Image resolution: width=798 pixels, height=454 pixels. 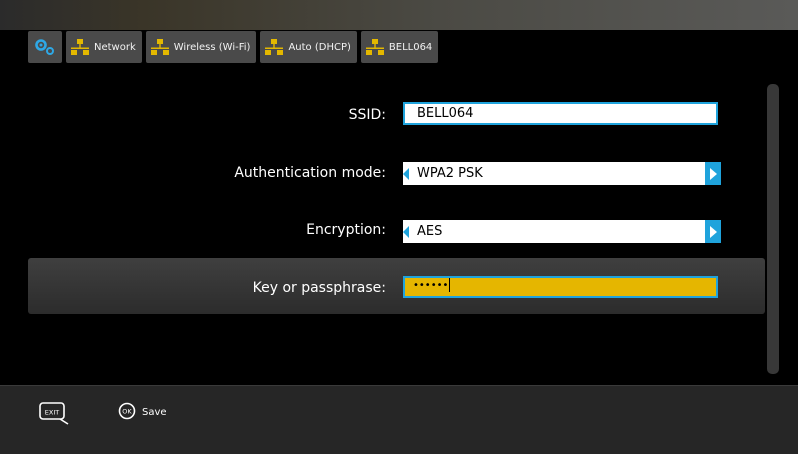 What do you see at coordinates (319, 288) in the screenshot?
I see `passphrase-label: Key or passphrase:` at bounding box center [319, 288].